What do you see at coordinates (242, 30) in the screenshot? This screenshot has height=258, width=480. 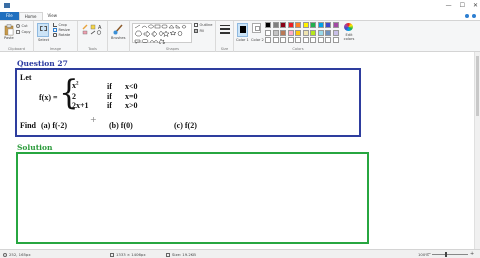 I see `color1-button` at bounding box center [242, 30].